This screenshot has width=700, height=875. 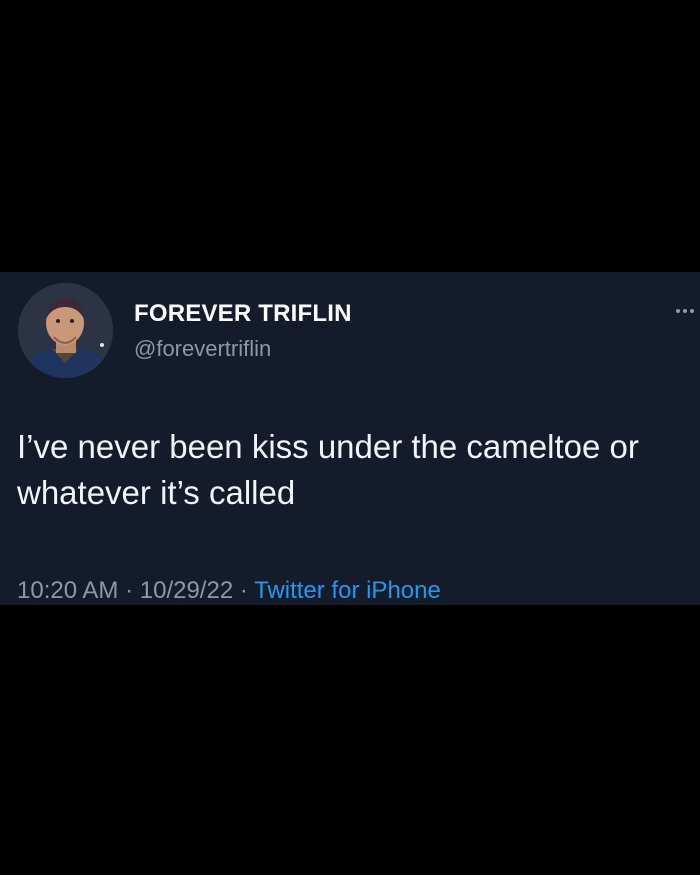 What do you see at coordinates (186, 590) in the screenshot?
I see `tweet-date: 10/29/22` at bounding box center [186, 590].